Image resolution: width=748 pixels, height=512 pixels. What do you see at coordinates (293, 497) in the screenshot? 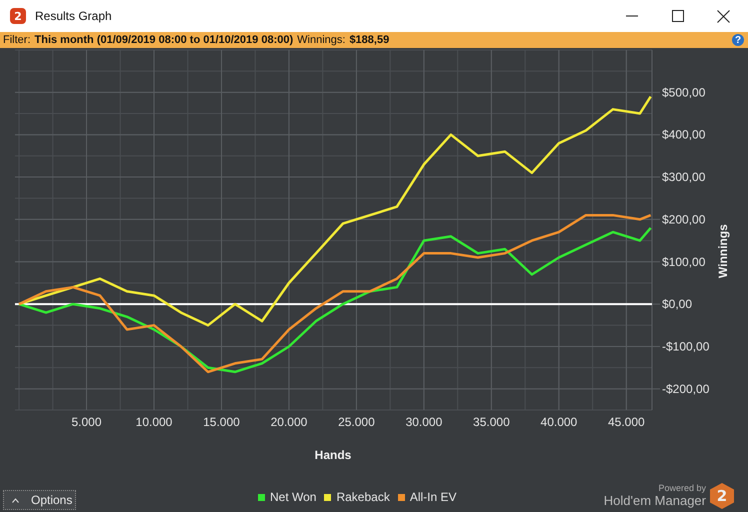
I see `legend-label: Net Won` at bounding box center [293, 497].